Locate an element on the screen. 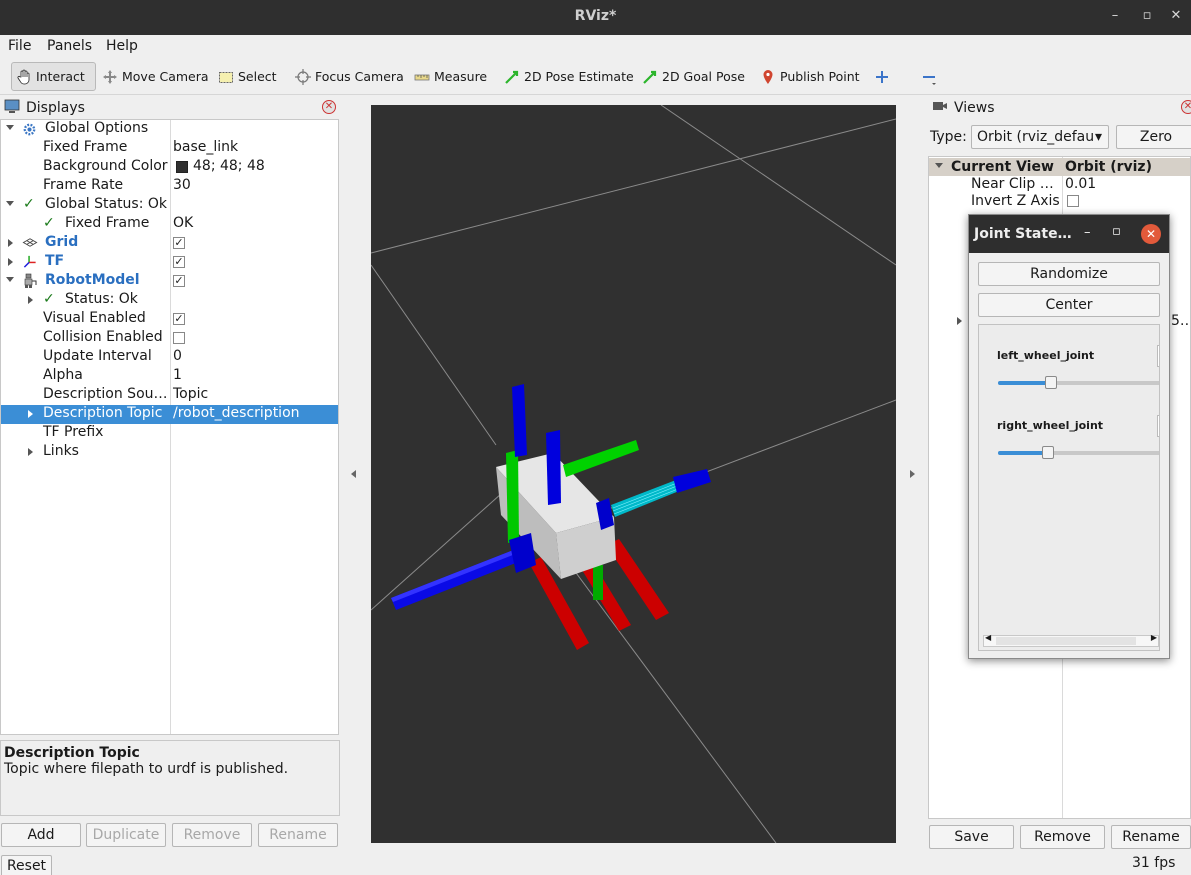 The width and height of the screenshot is (1191, 875). tree-label: Visual Enabled is located at coordinates (94, 318).